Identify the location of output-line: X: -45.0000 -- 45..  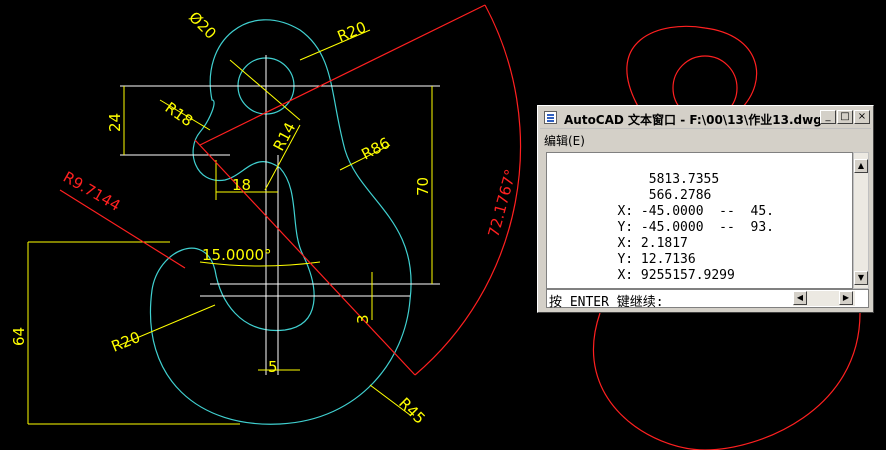
(660, 211).